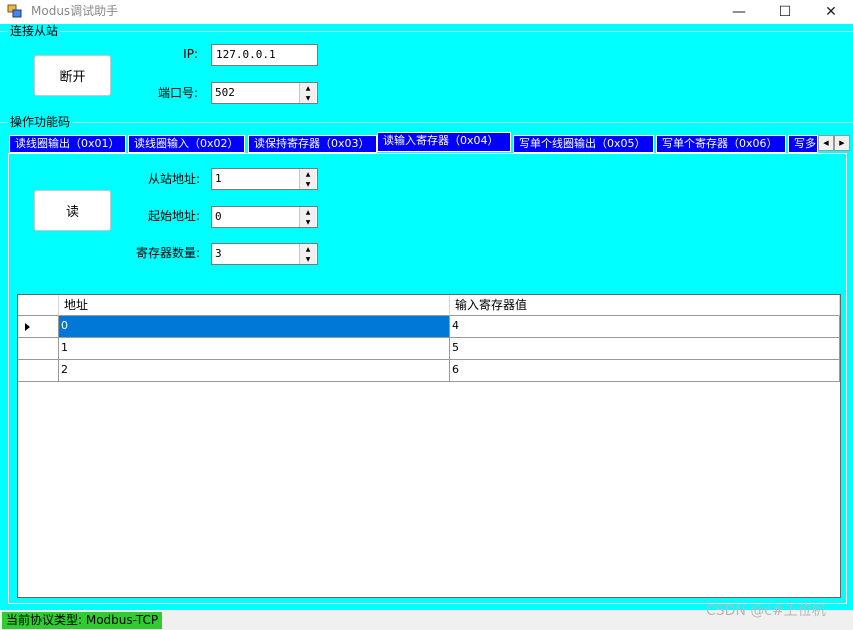  I want to click on watermark: CSDN @c#上位机, so click(766, 611).